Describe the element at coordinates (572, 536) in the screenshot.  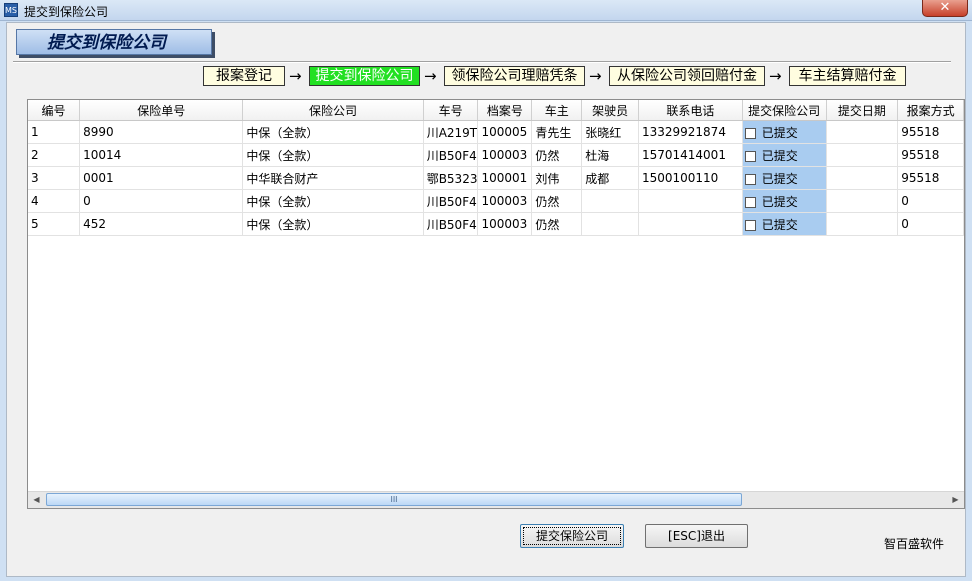
I see `submit-insurer-button: 提交保险公司` at that location.